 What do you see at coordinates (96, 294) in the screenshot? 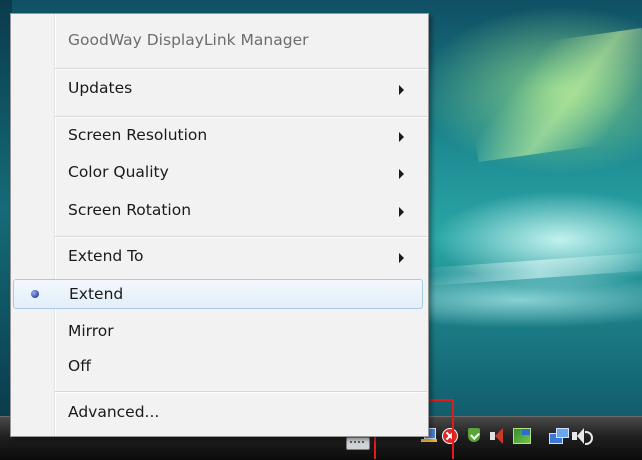
I see `menu-item-label: Extend` at bounding box center [96, 294].